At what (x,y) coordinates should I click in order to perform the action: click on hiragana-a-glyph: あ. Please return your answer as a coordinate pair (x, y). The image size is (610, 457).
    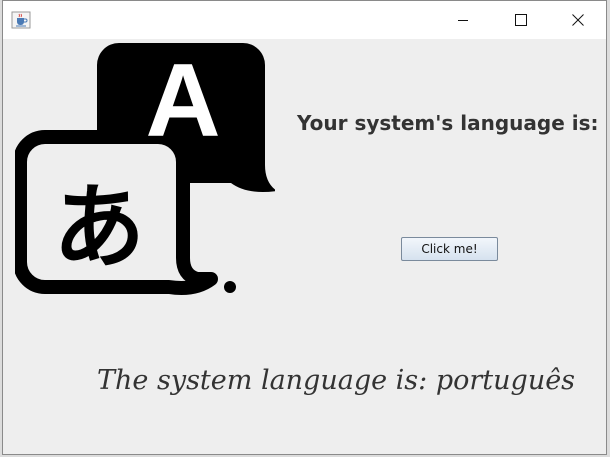
    Looking at the image, I should click on (99, 227).